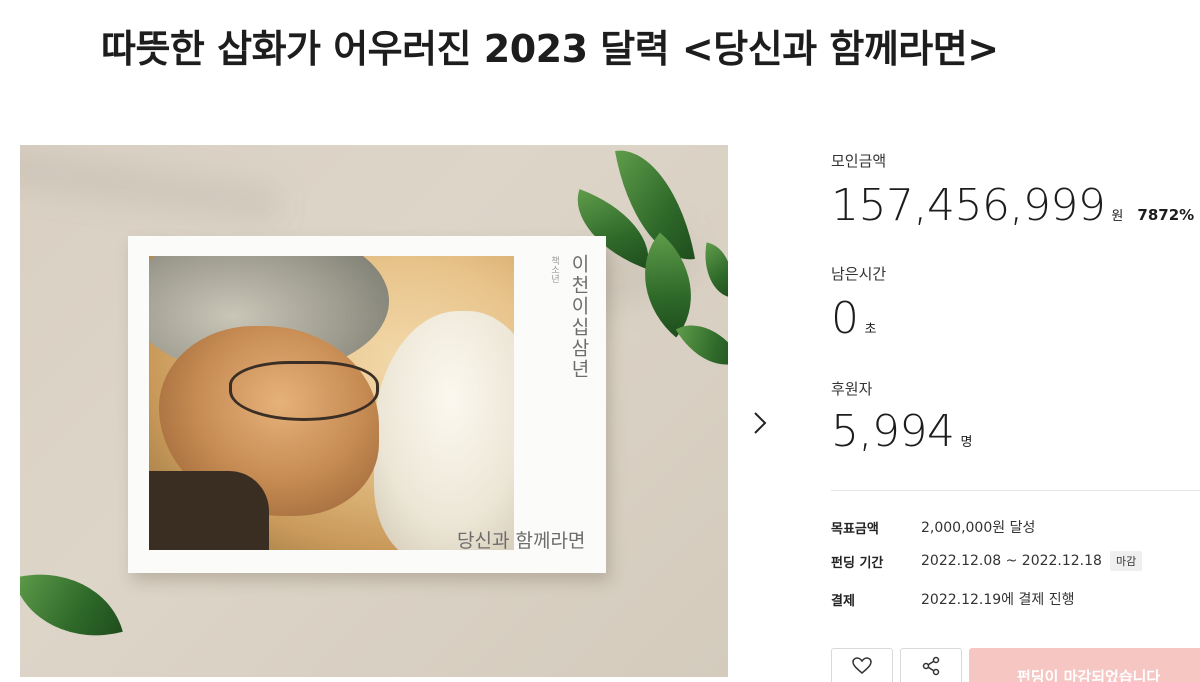  What do you see at coordinates (893, 431) in the screenshot?
I see `backers-value: 5,994` at bounding box center [893, 431].